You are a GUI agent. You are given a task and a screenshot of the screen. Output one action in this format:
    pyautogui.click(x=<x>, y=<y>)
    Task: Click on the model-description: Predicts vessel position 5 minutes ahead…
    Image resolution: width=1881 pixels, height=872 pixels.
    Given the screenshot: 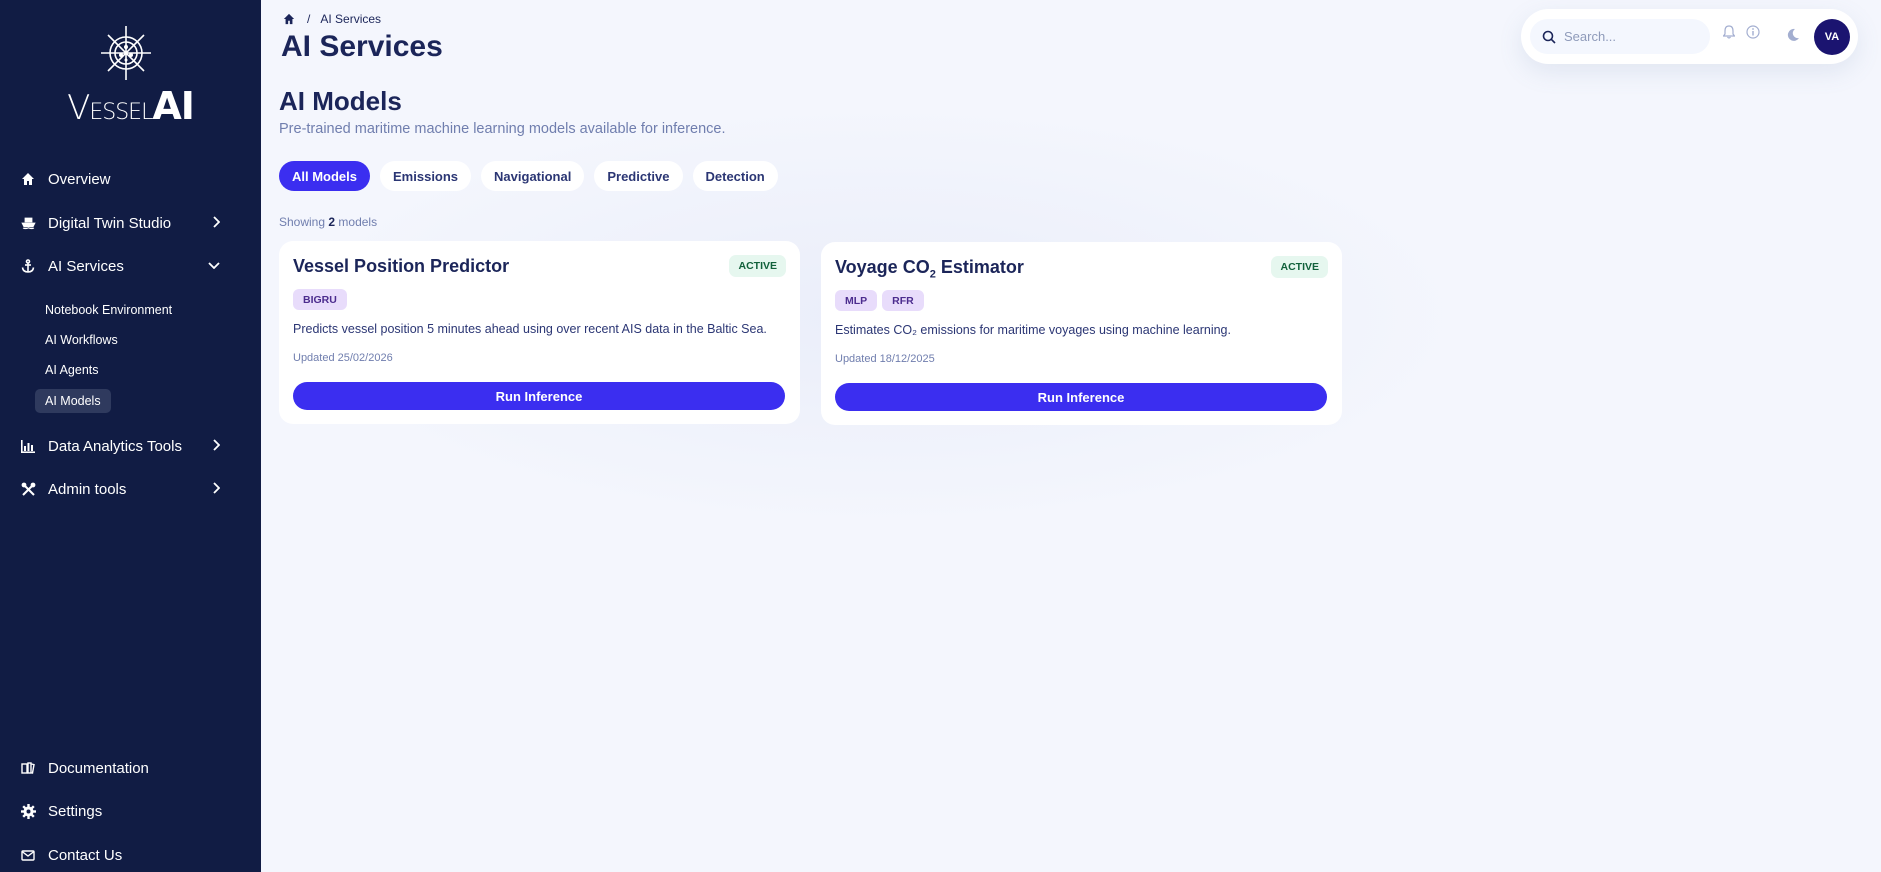 What is the action you would take?
    pyautogui.click(x=530, y=329)
    